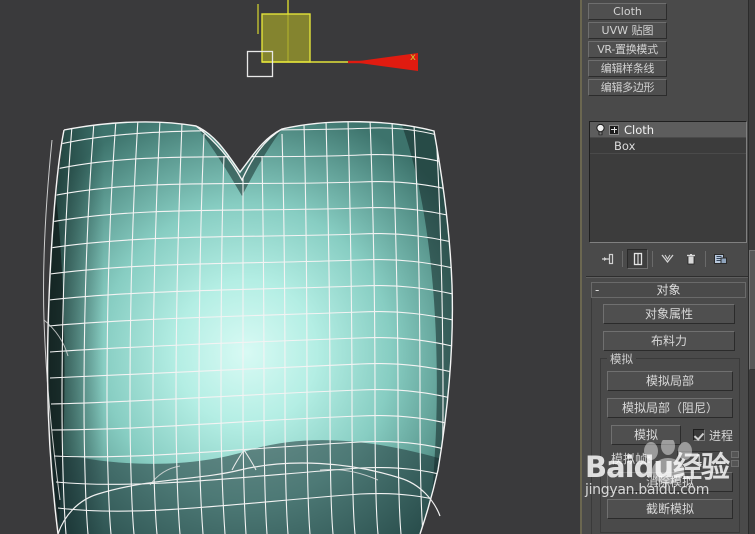 The image size is (755, 534). What do you see at coordinates (735, 463) in the screenshot?
I see `spinner-down-icon` at bounding box center [735, 463].